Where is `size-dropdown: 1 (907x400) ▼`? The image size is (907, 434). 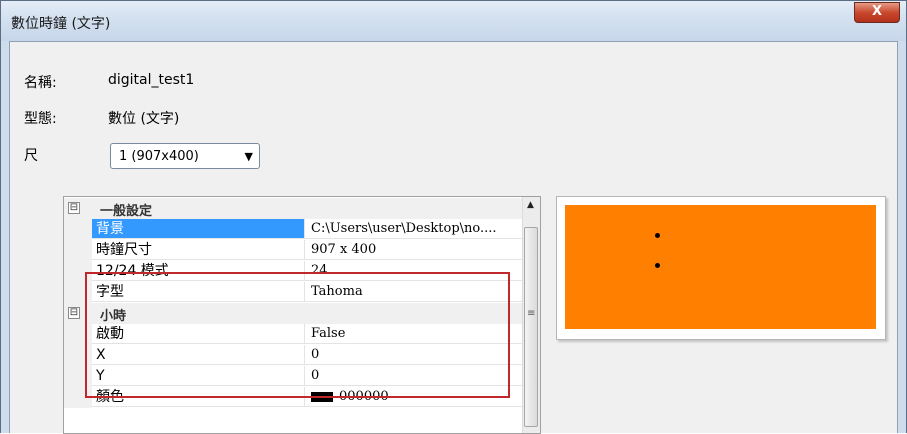 size-dropdown: 1 (907x400) ▼ is located at coordinates (185, 156).